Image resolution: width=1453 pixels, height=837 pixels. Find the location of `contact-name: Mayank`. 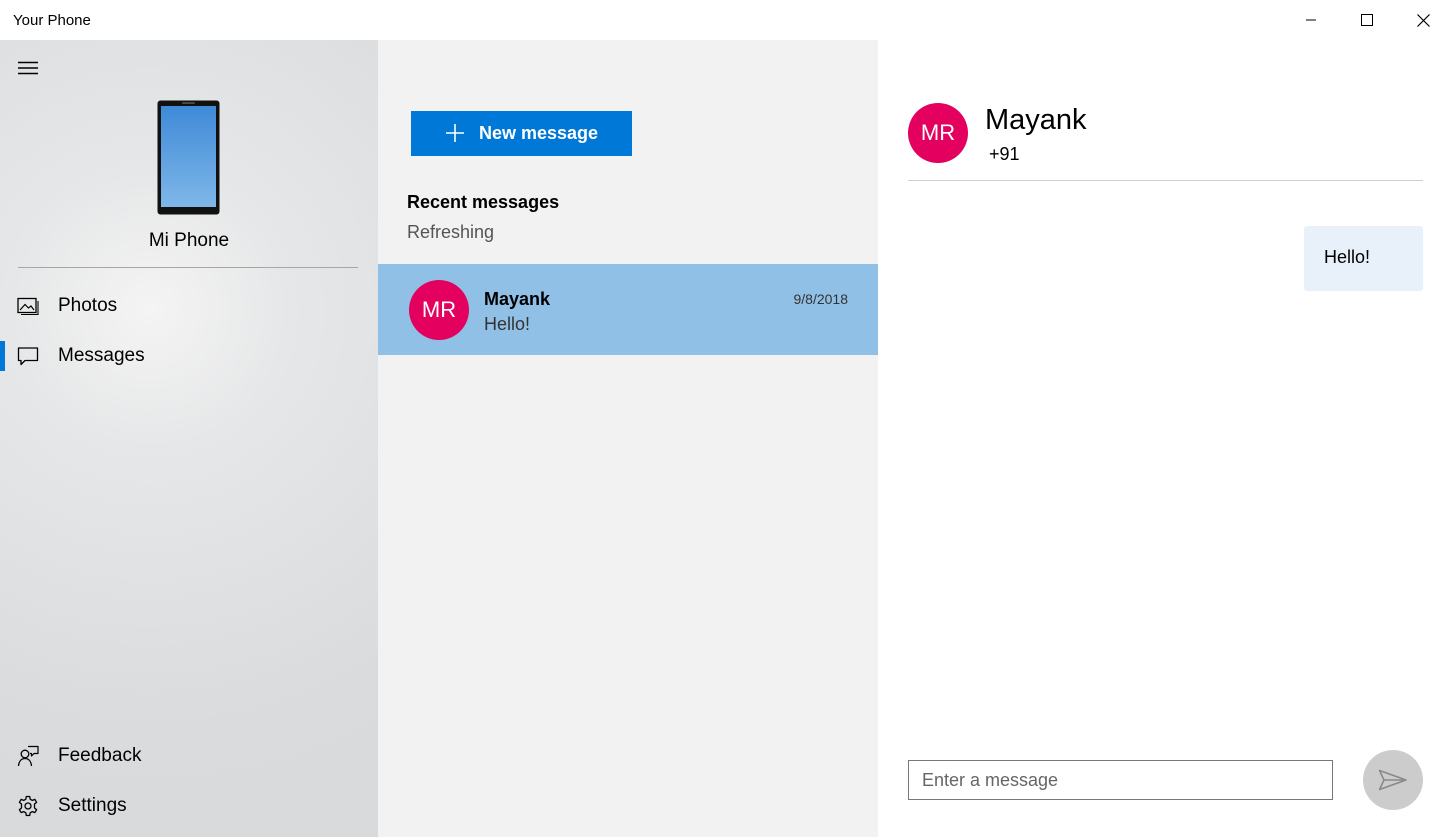

contact-name: Mayank is located at coordinates (1036, 120).